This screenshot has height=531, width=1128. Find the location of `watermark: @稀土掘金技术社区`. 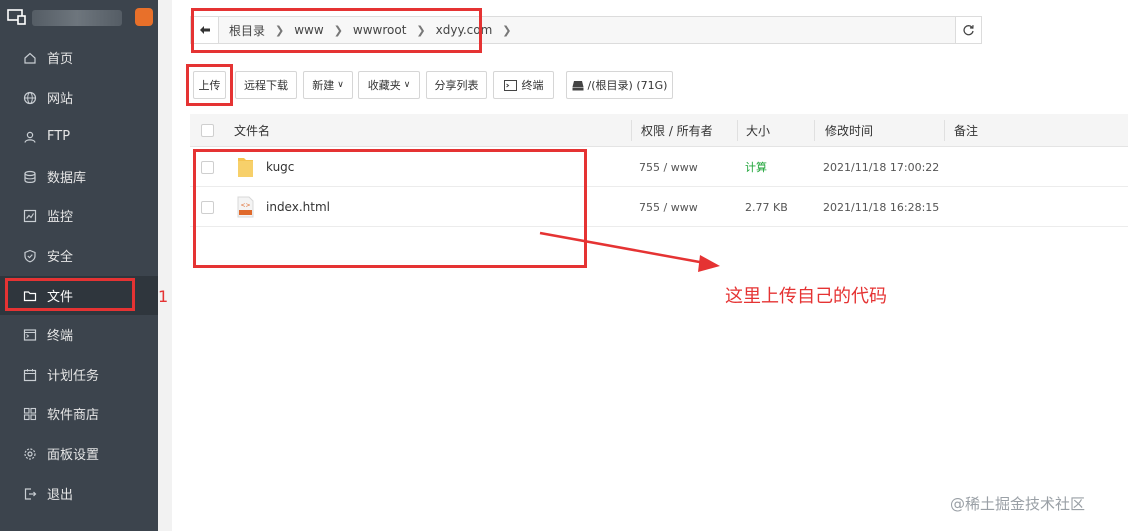

watermark: @稀土掘金技术社区 is located at coordinates (1018, 504).